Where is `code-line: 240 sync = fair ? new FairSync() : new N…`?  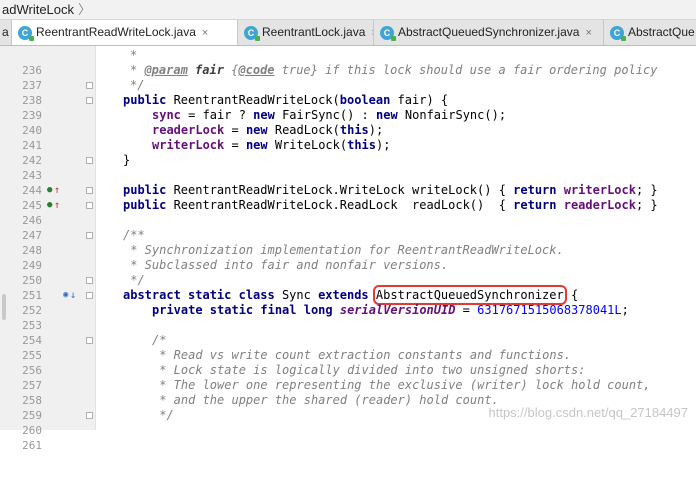 code-line: 240 sync = fair ? new FairSync() : new N… is located at coordinates (348, 122).